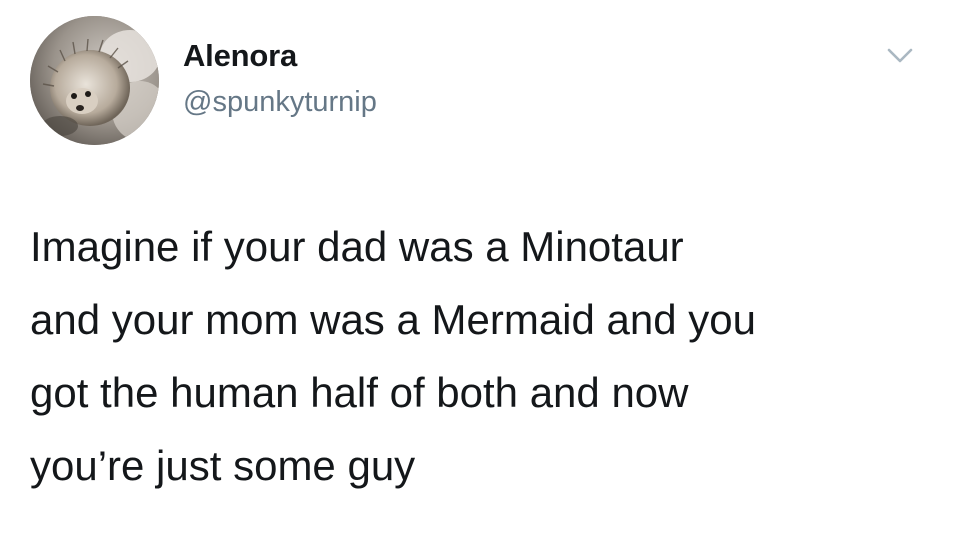 The width and height of the screenshot is (960, 554). Describe the element at coordinates (393, 319) in the screenshot. I see `tweet-text-line: and your mom was a Mermaid and you` at that location.